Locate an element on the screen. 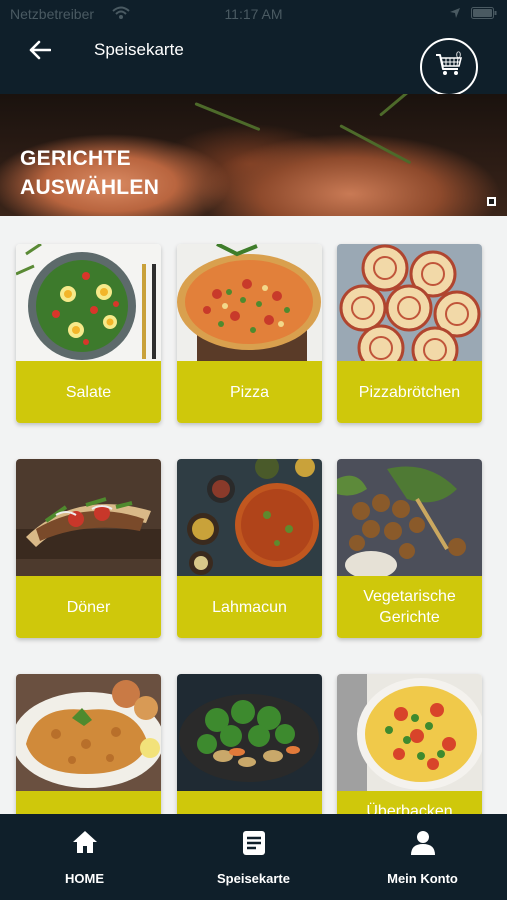 The width and height of the screenshot is (507, 900). status-bar: Netzbetreiber 11:17 AM is located at coordinates (253, 14).